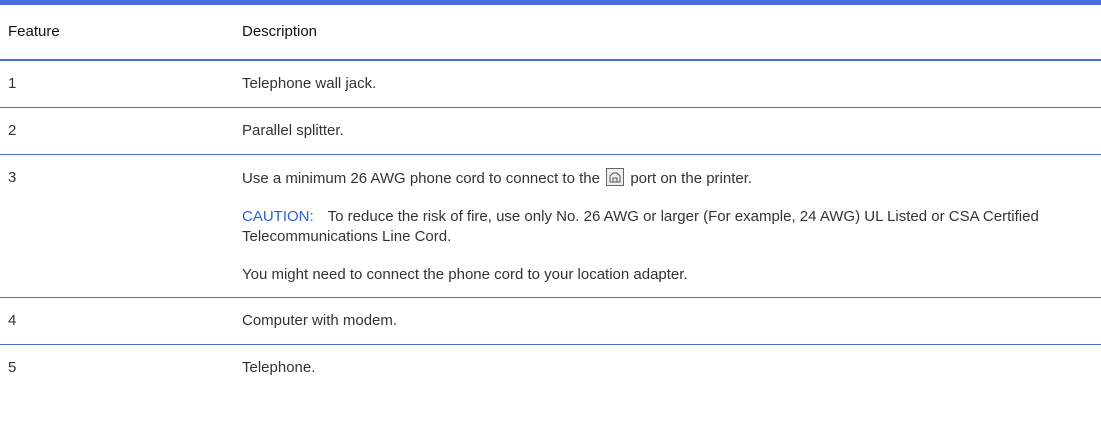  Describe the element at coordinates (278, 216) in the screenshot. I see `caution-label: CAUTION:` at that location.